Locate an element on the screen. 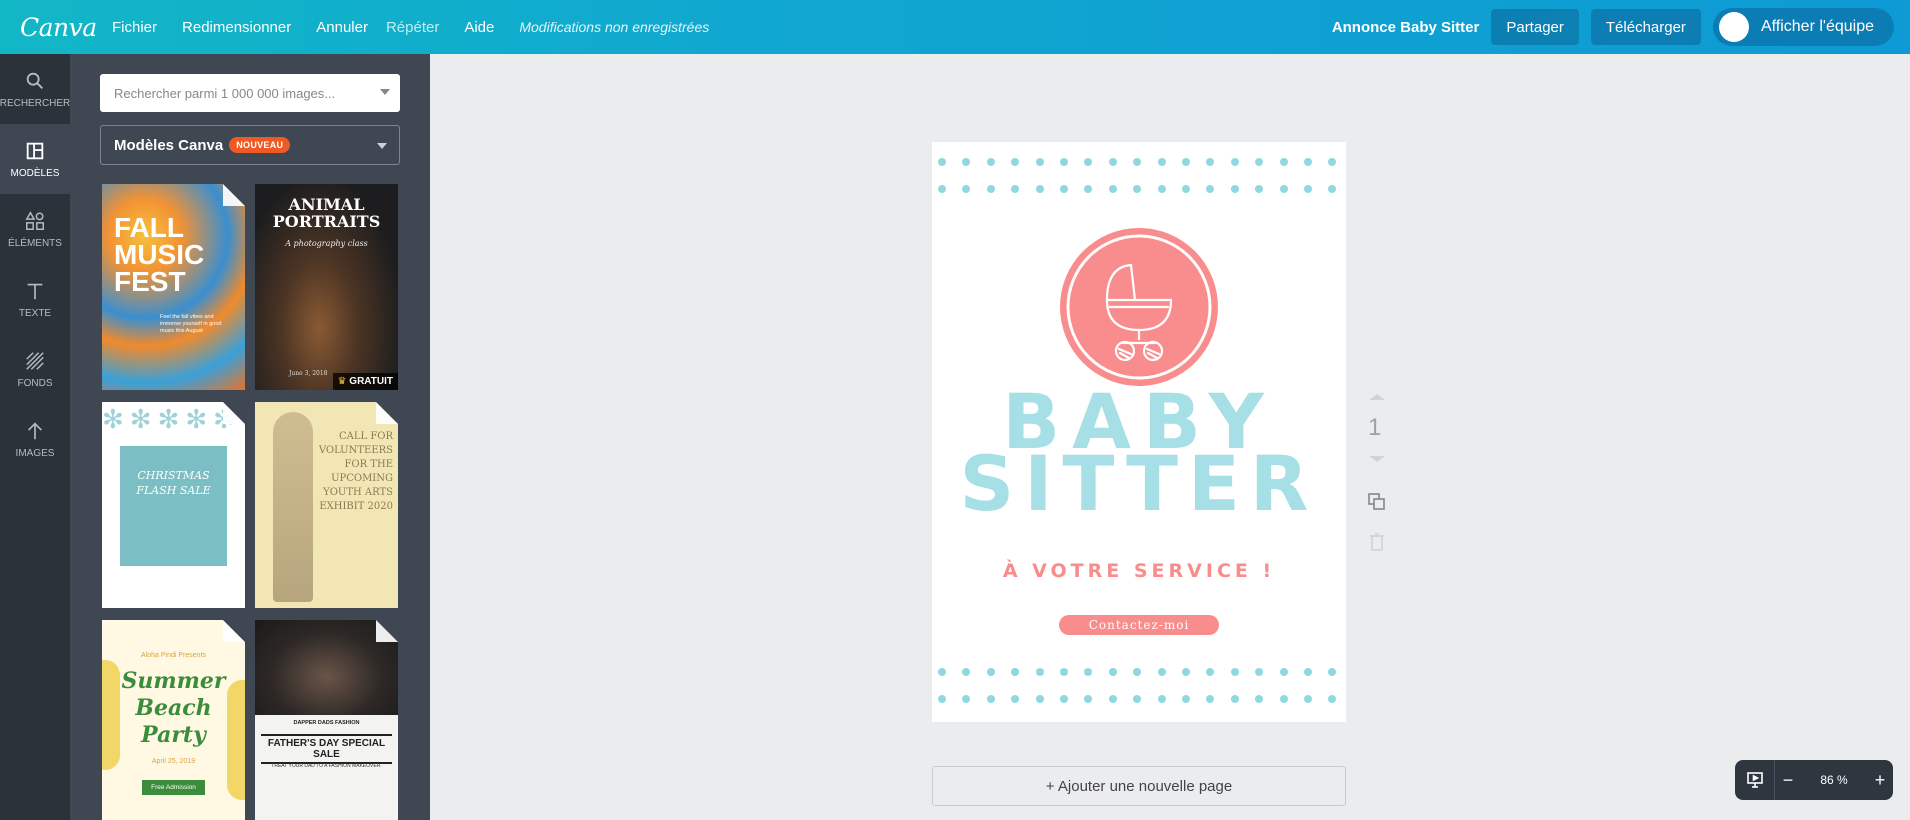 The image size is (1910, 820). menu-redimensionner: Redimensionner is located at coordinates (236, 27).